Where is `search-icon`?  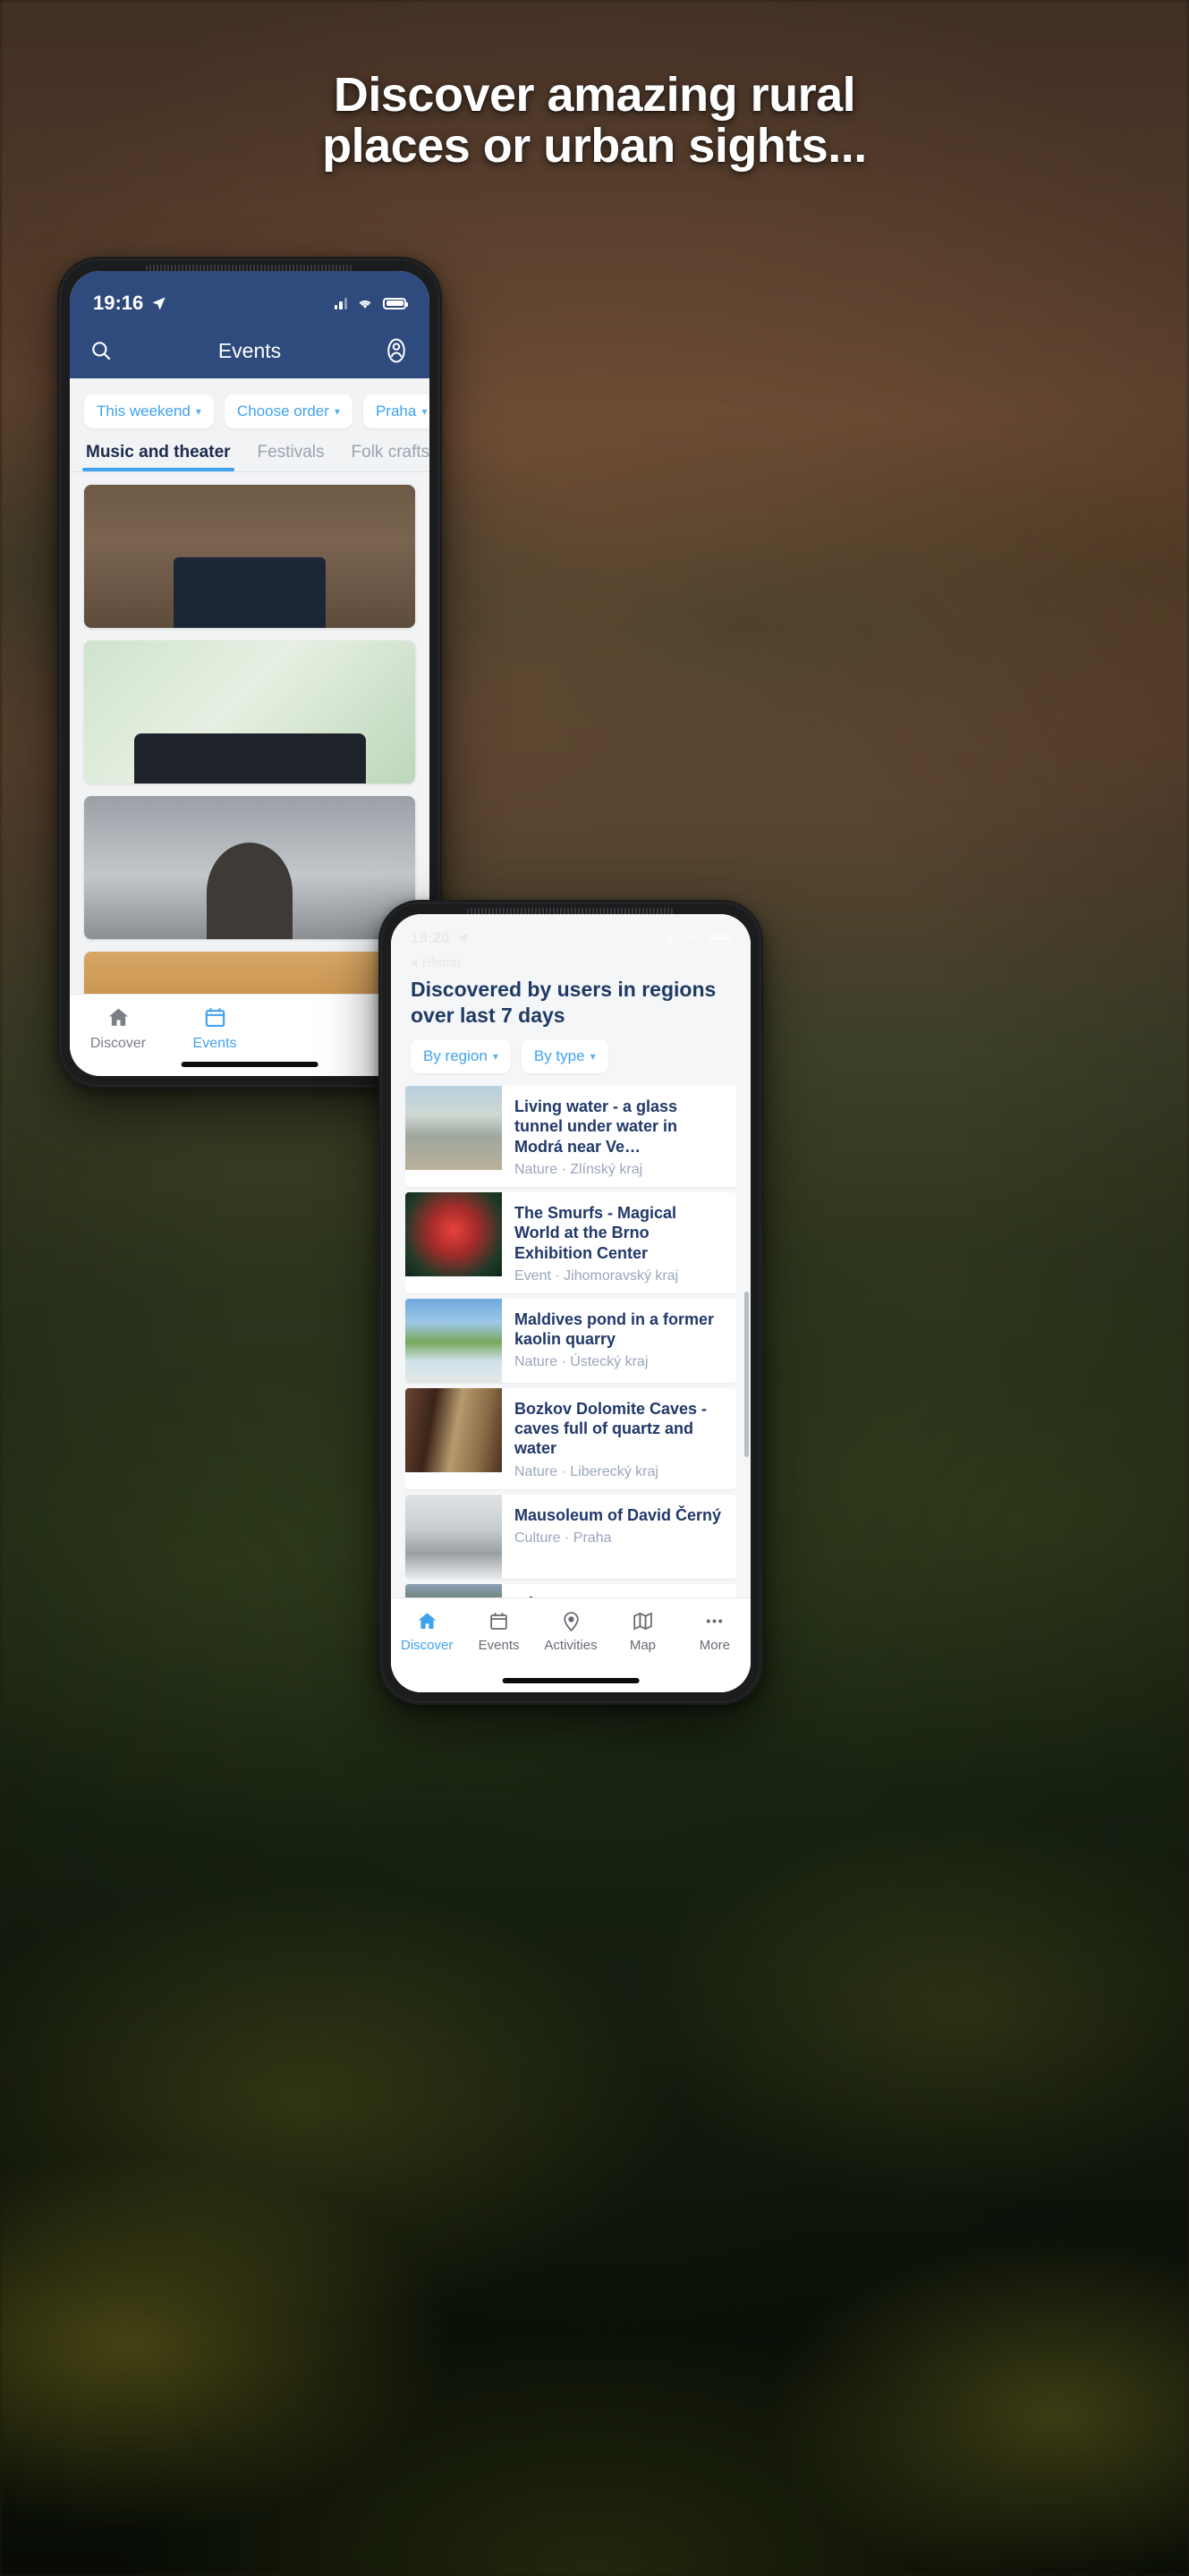 search-icon is located at coordinates (101, 350).